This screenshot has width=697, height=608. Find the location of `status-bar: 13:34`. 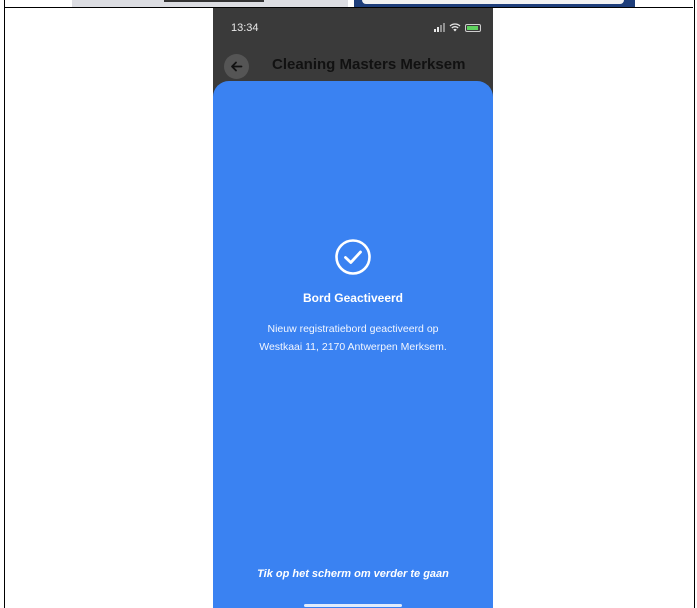

status-bar: 13:34 is located at coordinates (353, 27).